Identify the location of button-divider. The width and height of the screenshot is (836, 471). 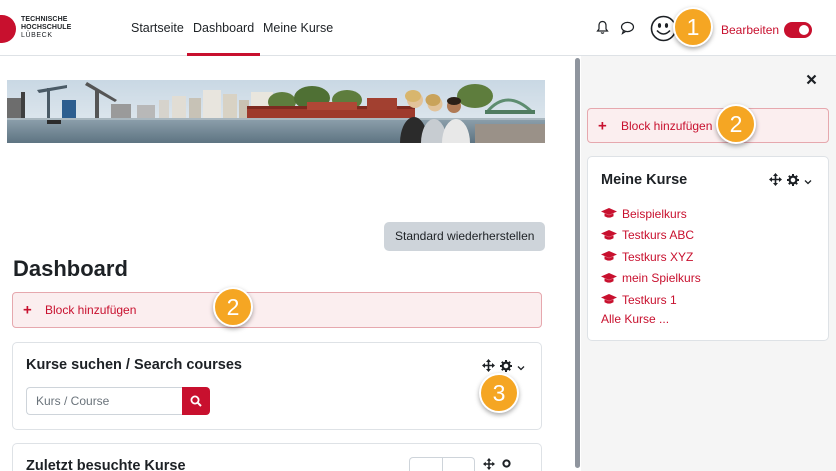
(442, 464).